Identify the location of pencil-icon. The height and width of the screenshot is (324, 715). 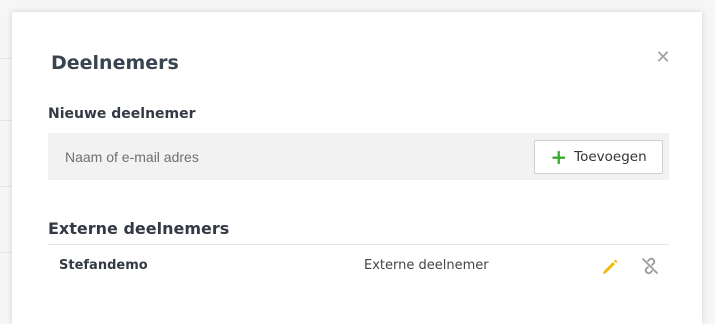
(610, 266).